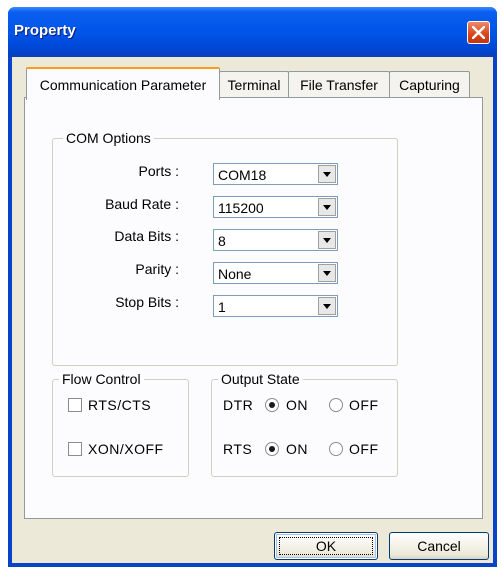 Image resolution: width=501 pixels, height=570 pixels. Describe the element at coordinates (275, 306) in the screenshot. I see `stop-bits-select: 1` at that location.